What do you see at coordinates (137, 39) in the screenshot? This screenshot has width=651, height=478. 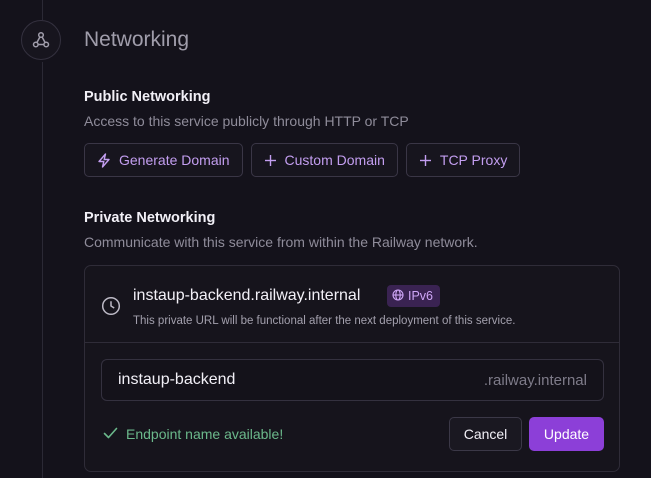 I see `section-title: Networking` at bounding box center [137, 39].